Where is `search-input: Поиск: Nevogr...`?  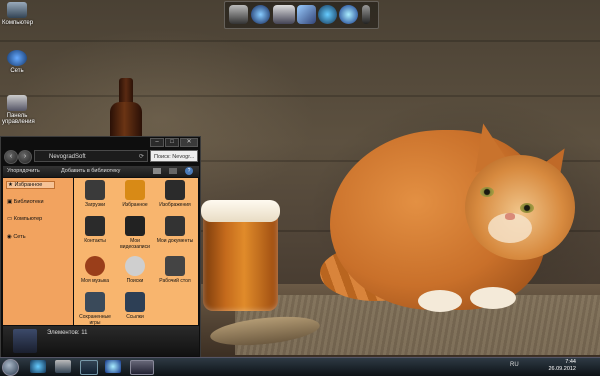
search-input: Поиск: Nevogr... is located at coordinates (174, 156).